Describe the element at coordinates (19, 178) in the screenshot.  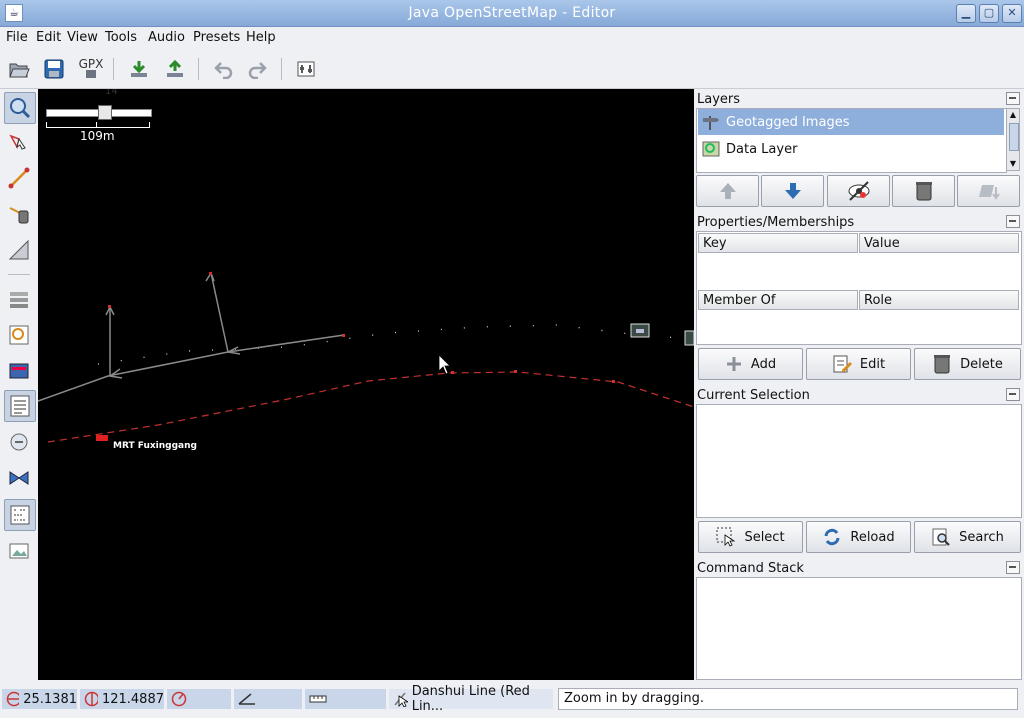
I see `draw-mode-icon` at that location.